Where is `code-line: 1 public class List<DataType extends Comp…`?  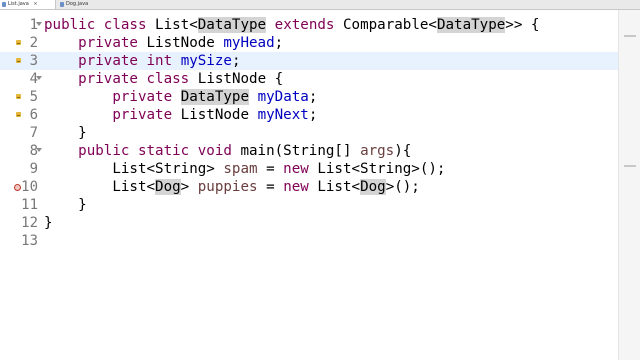
code-line: 1 public class List<DataType extends Comp… is located at coordinates (309, 25).